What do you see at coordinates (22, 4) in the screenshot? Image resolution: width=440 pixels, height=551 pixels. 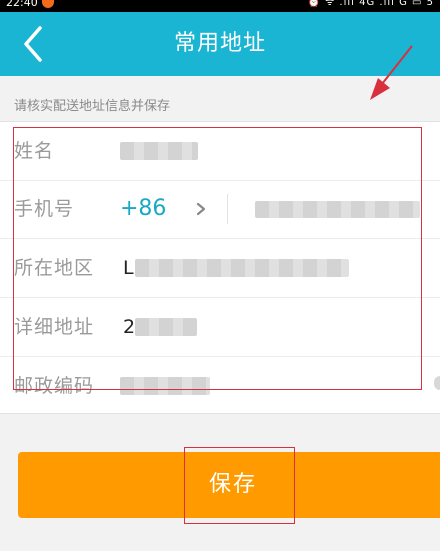 I see `status-time: 22:40` at bounding box center [22, 4].